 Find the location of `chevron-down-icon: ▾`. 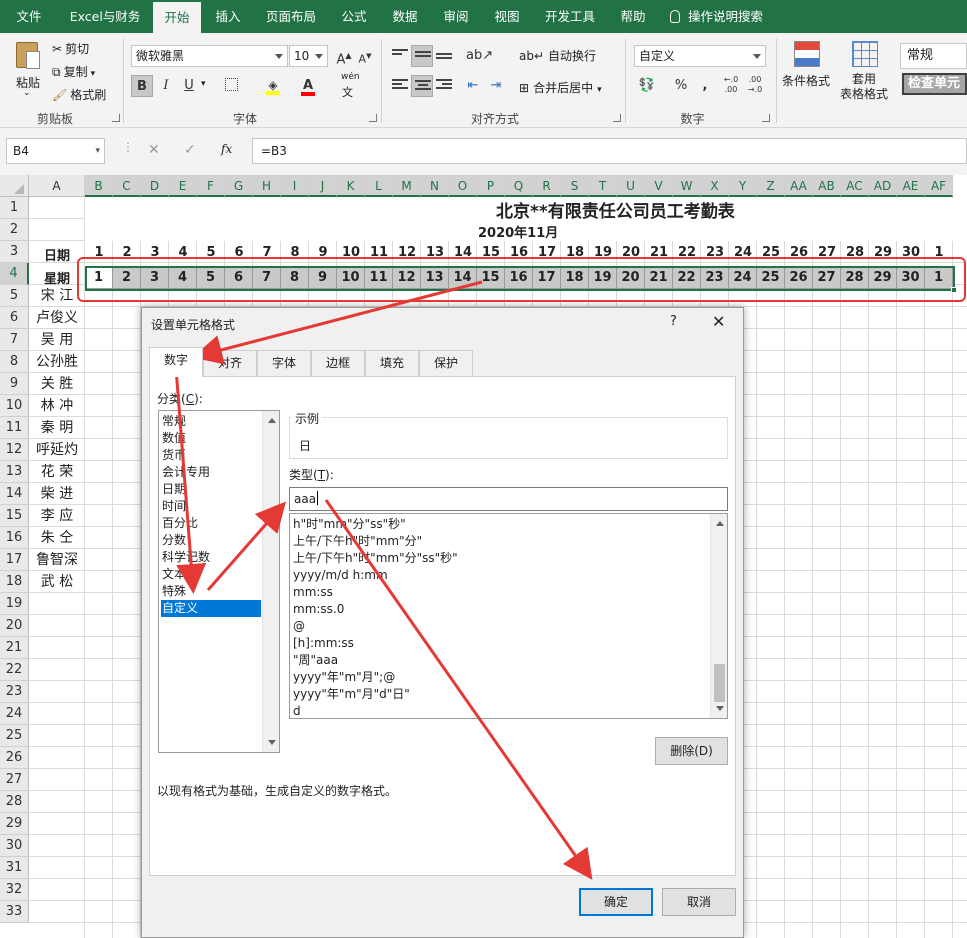

chevron-down-icon: ▾ is located at coordinates (203, 84).